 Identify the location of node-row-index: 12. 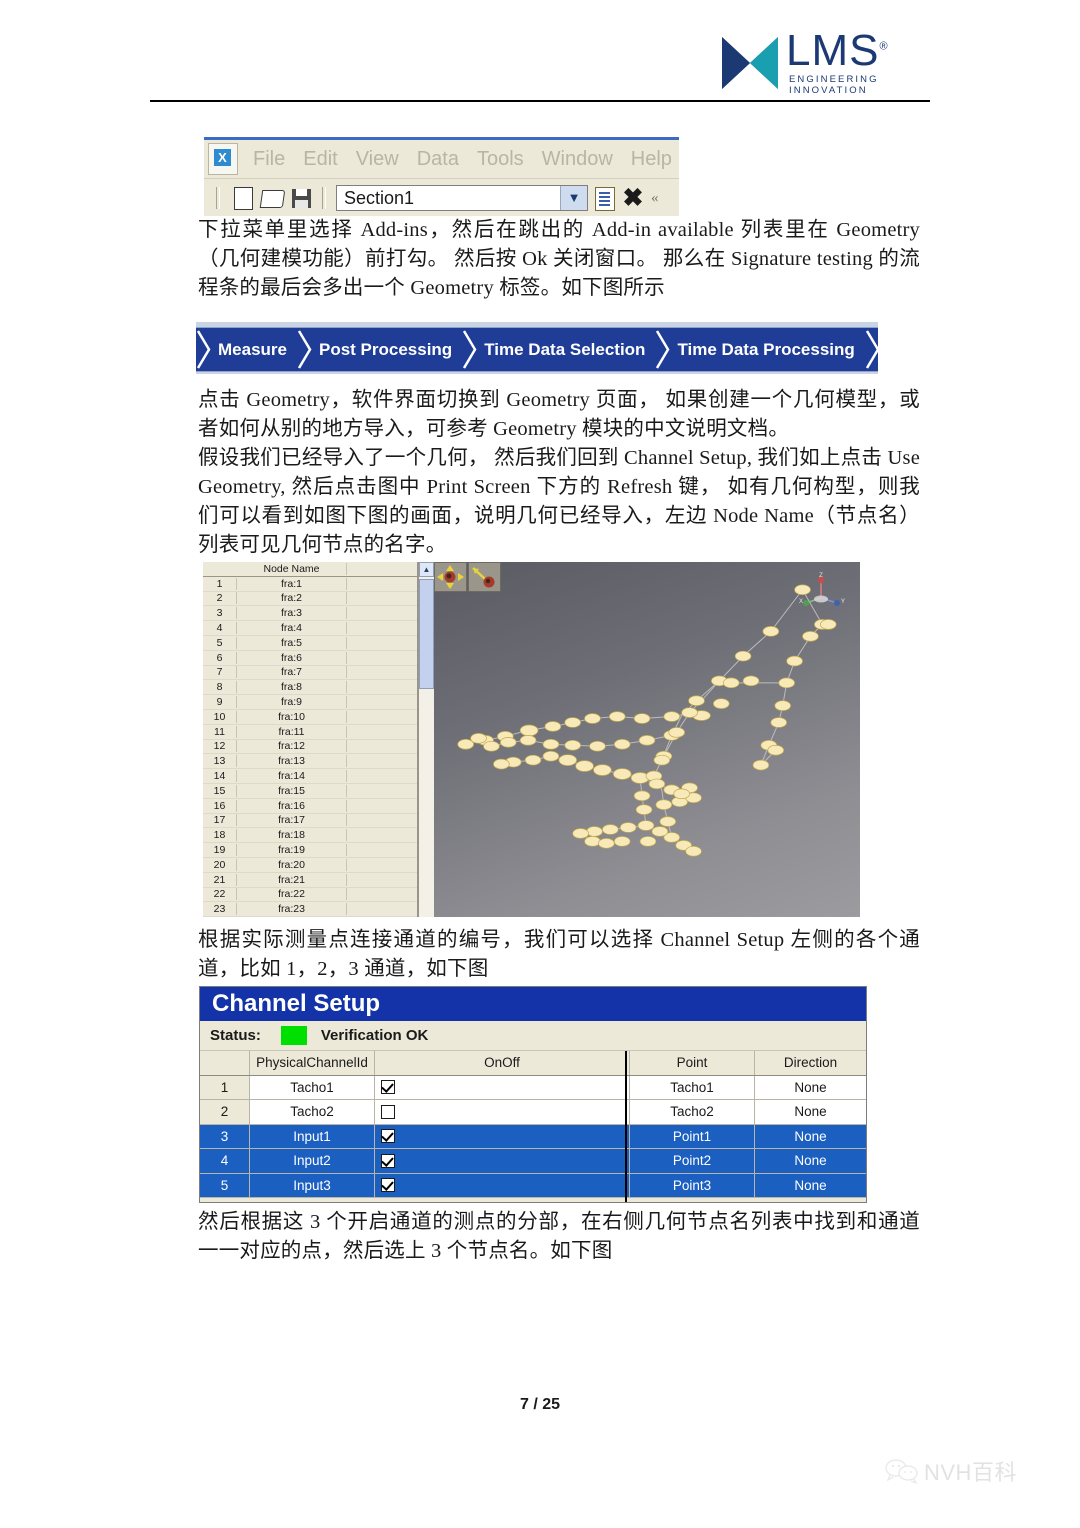
(220, 746).